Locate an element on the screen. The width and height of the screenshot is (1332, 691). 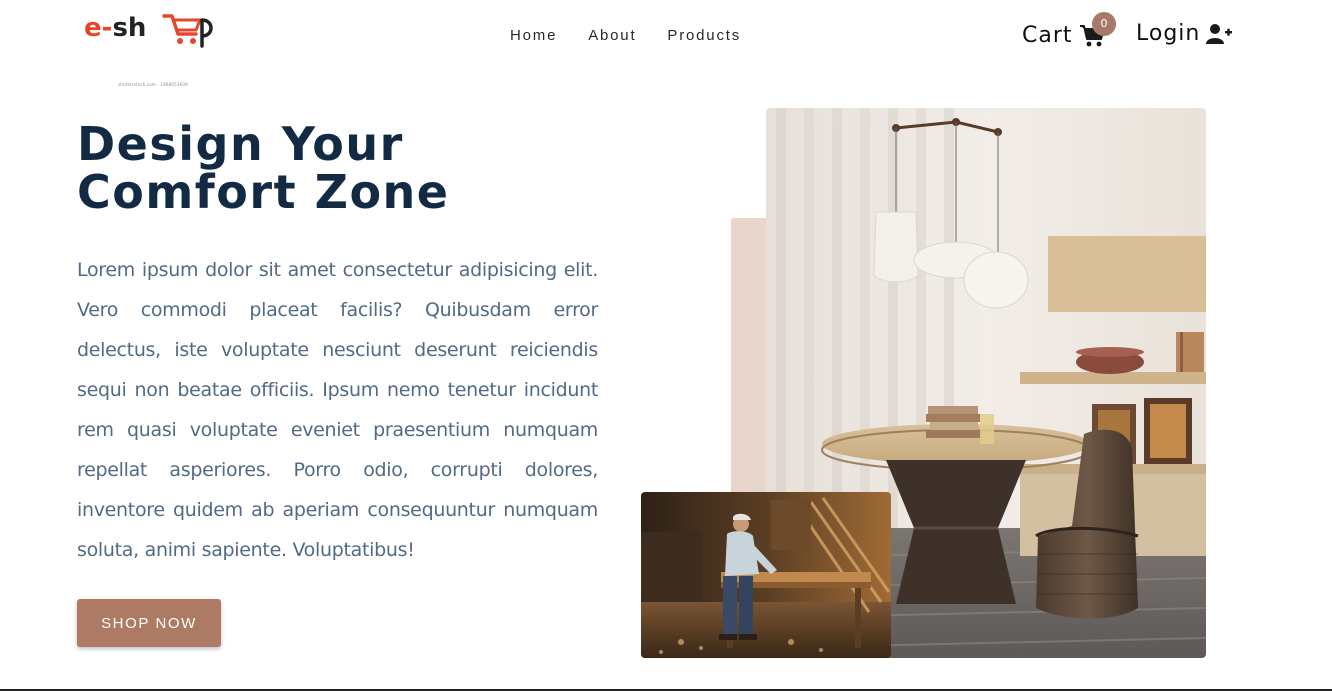
nav-home-link: Home is located at coordinates (533, 36).